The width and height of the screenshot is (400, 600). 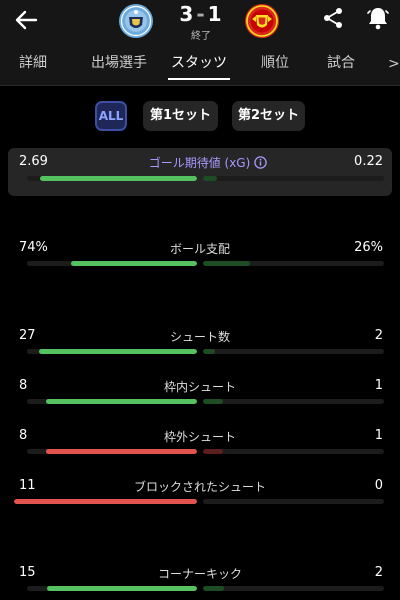 I want to click on away-score: 1, so click(x=215, y=14).